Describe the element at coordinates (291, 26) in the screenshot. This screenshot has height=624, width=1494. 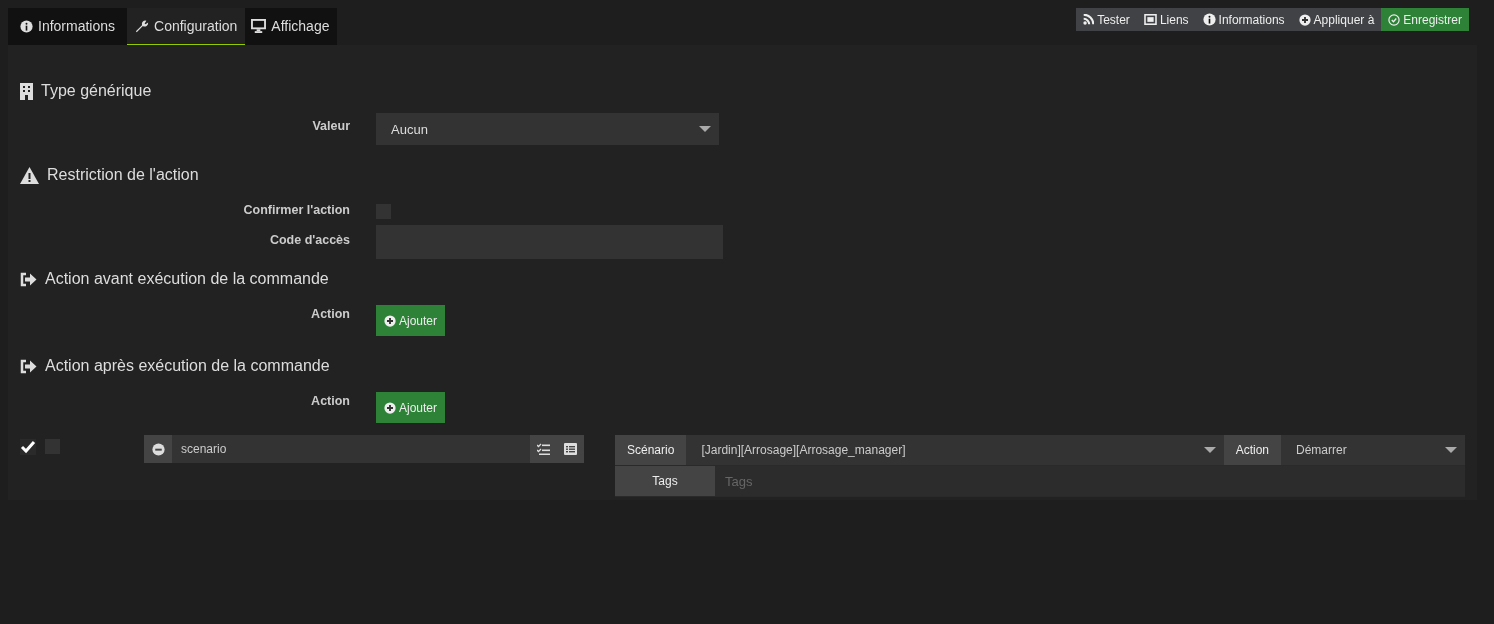
I see `tab: Affichage` at that location.